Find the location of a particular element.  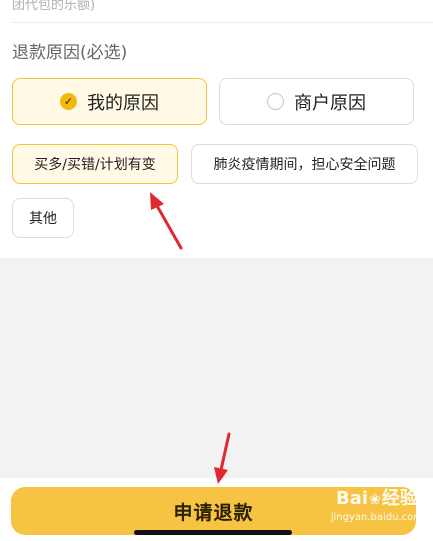

baidu-watermark: Bai❀经验 jingyan.baidu.com is located at coordinates (377, 503).